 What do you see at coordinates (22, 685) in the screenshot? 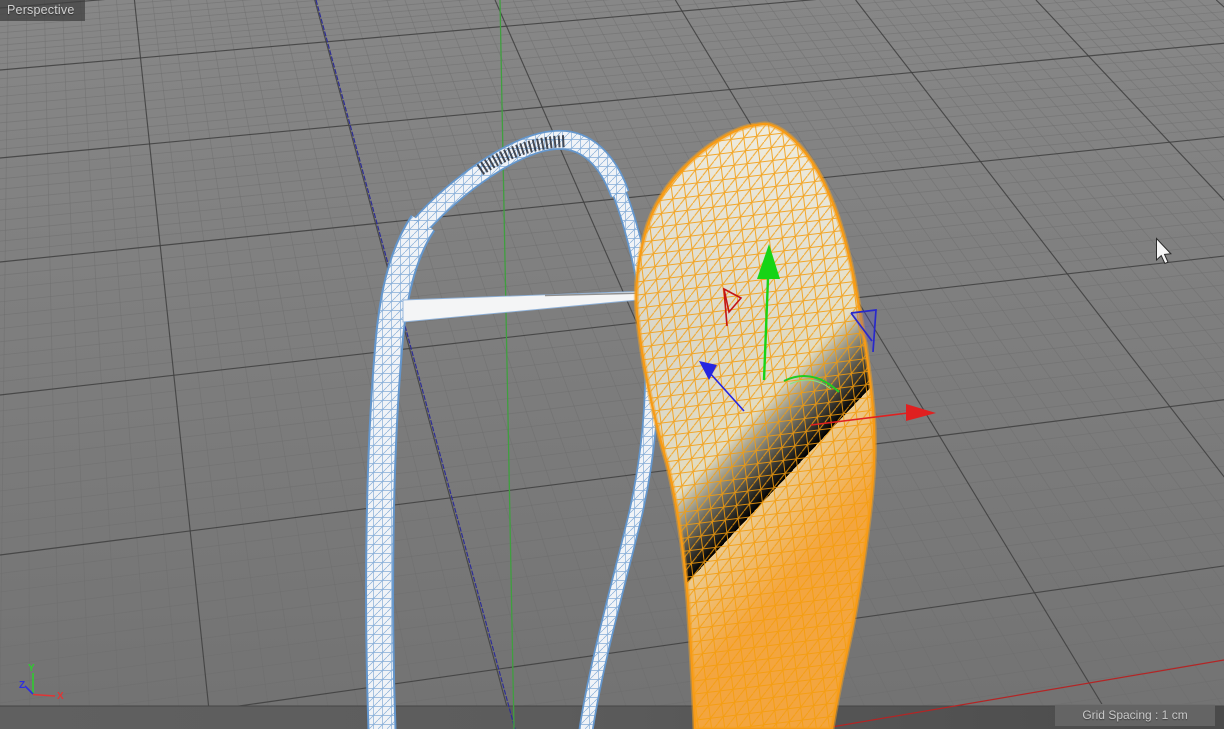
I see `z-axis-label: Z` at bounding box center [22, 685].